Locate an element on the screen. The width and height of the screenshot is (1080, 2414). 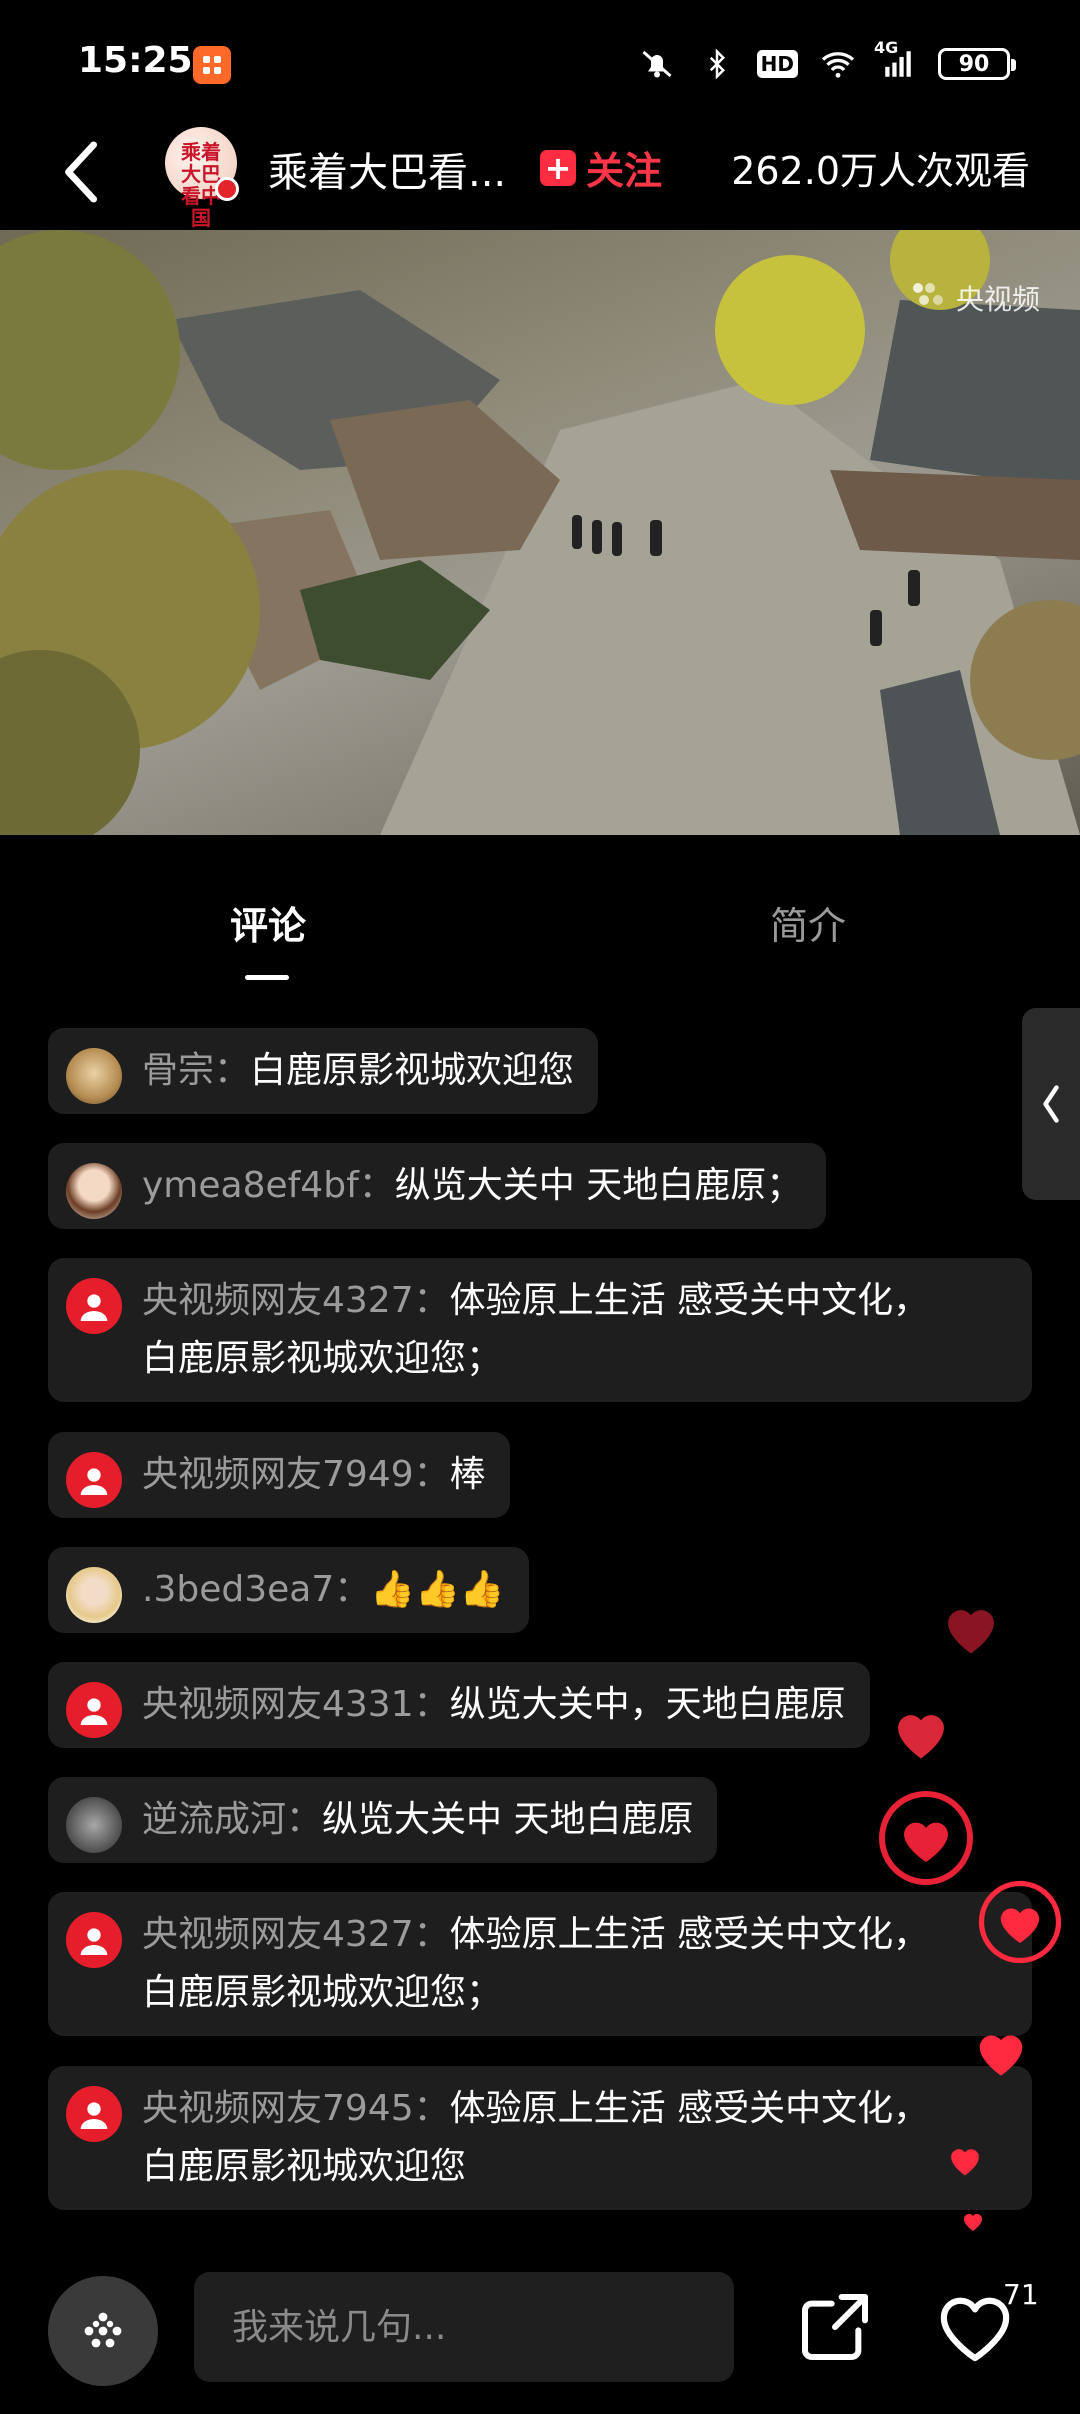
video-header: 乘着大巴看中国 乘着大巴看... + 关注 262.0万人次观看 is located at coordinates (540, 175).